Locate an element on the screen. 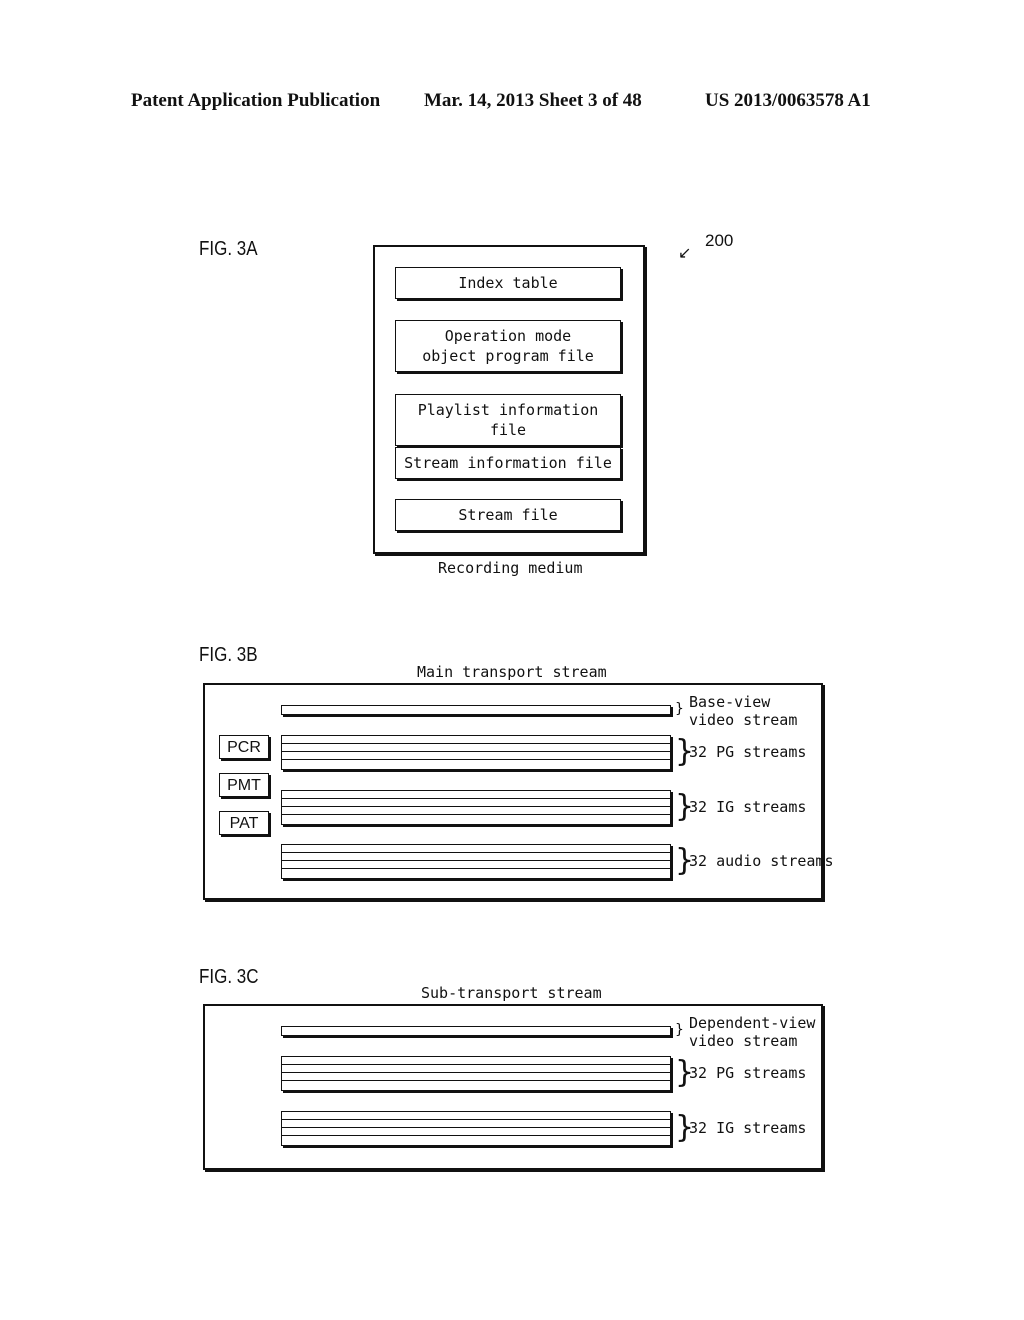  base-view-stream-bar is located at coordinates (476, 710).